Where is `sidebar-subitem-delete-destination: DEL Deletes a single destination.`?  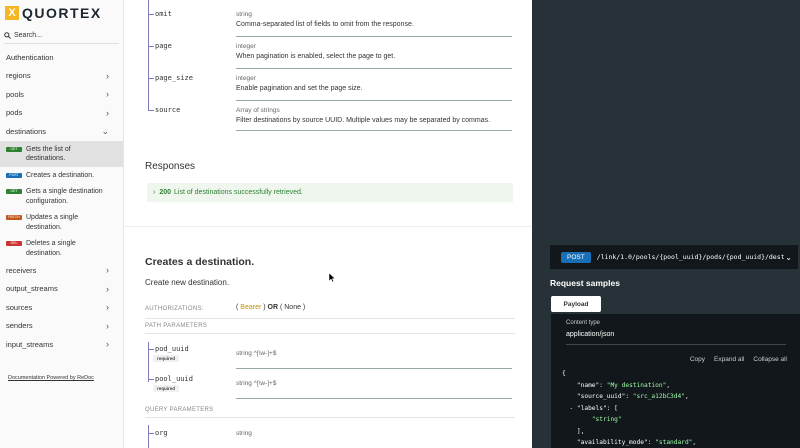
sidebar-subitem-delete-destination: DEL Deletes a single destination. is located at coordinates (61, 248).